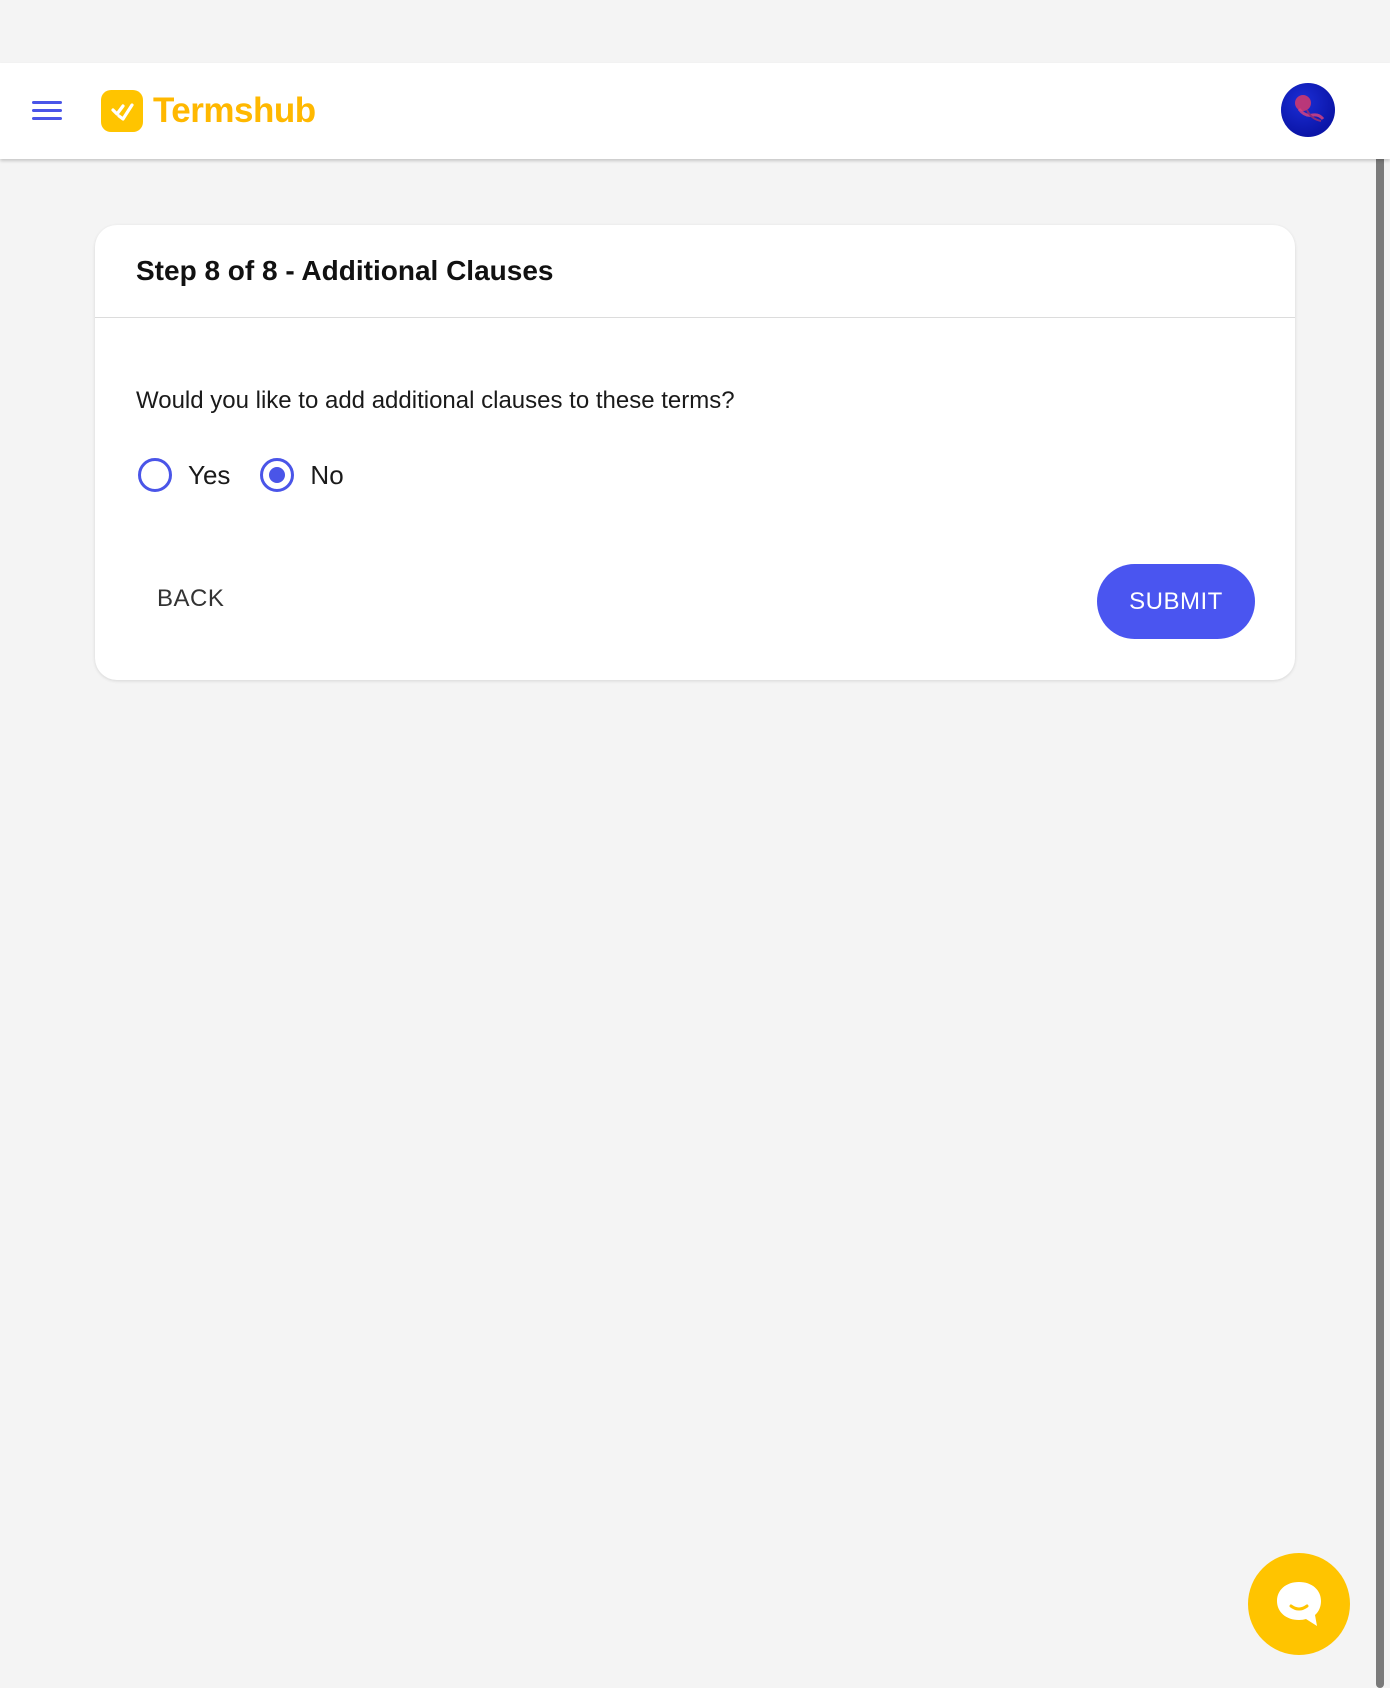  I want to click on radio-selected-dot, so click(277, 475).